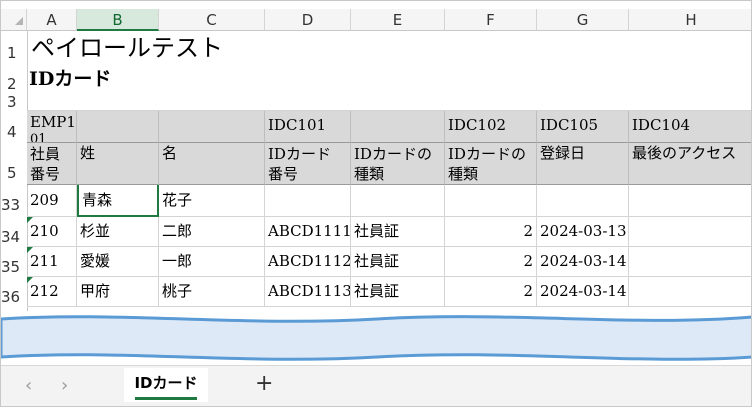 This screenshot has width=752, height=407. I want to click on row-header-34: 34, so click(11, 232).